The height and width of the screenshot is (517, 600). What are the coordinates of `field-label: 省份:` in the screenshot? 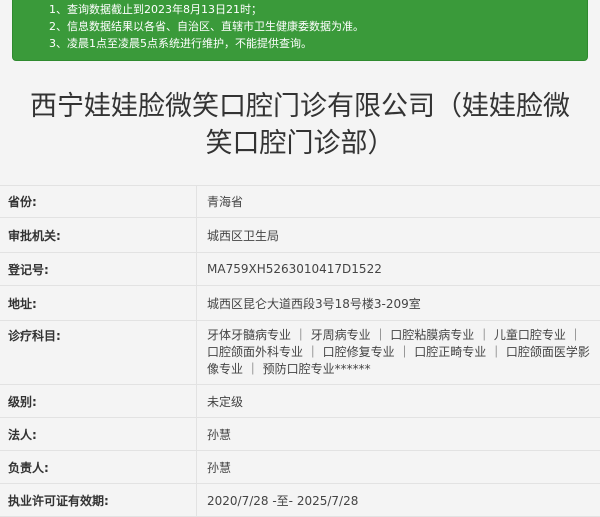 It's located at (98, 201).